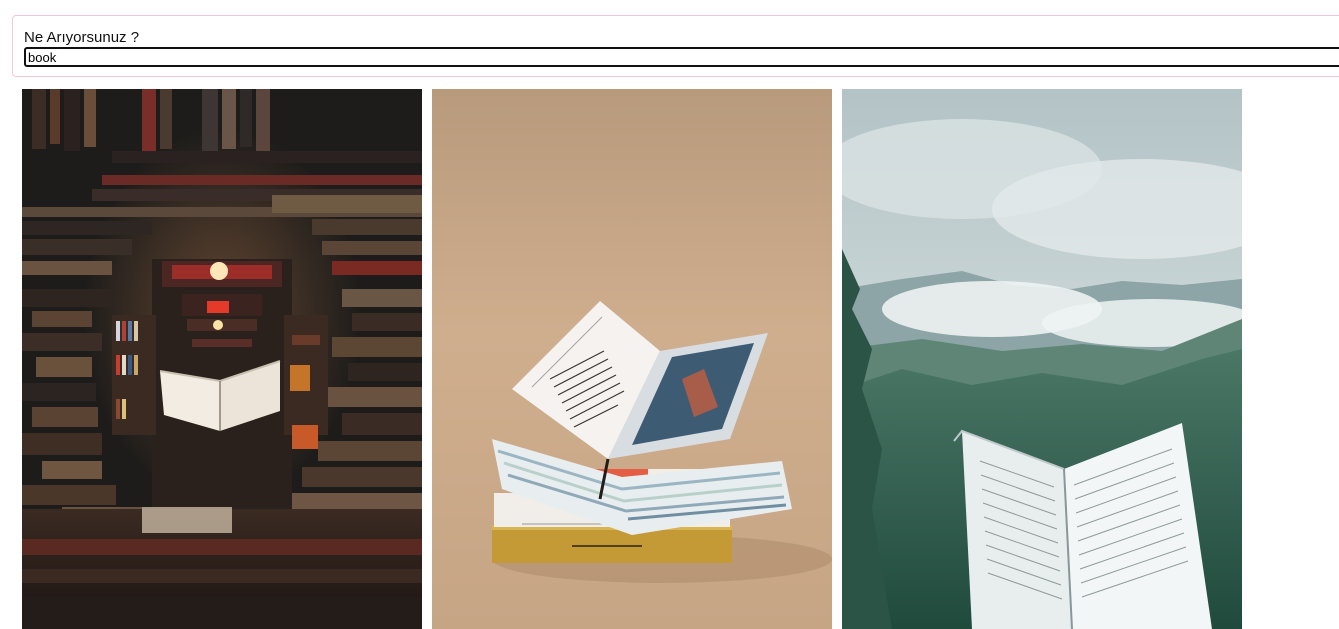 The width and height of the screenshot is (1339, 629). I want to click on search-card: Ne Arıyorsunuz ?, so click(675, 46).